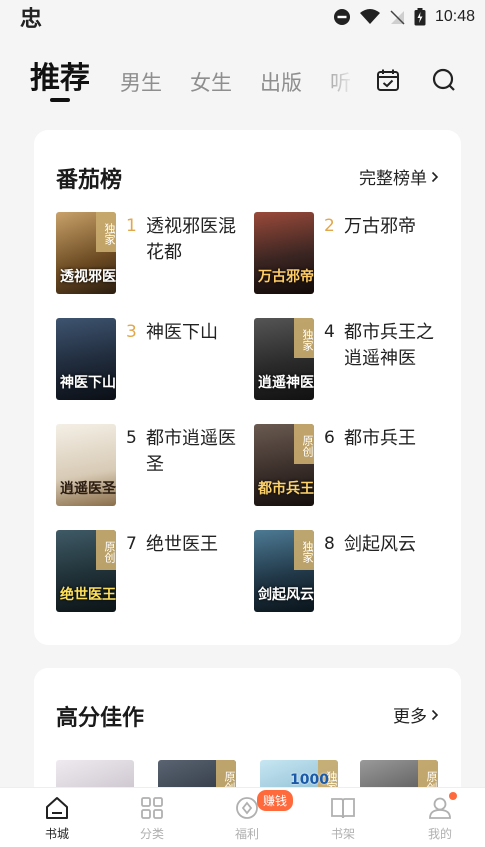 The width and height of the screenshot is (485, 847). Describe the element at coordinates (151, 363) in the screenshot. I see `rank-book-3: 神医下山 3 神医下山` at that location.